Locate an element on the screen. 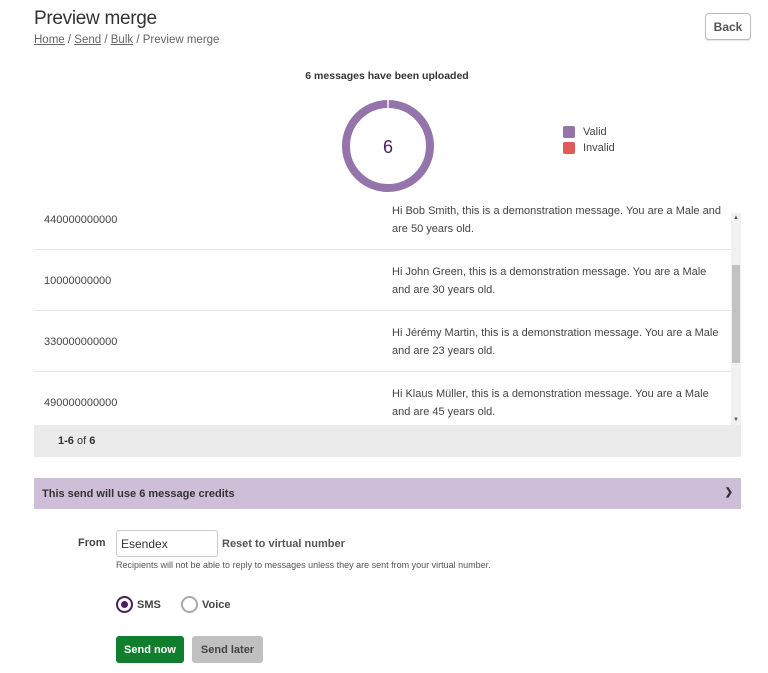 Image resolution: width=768 pixels, height=673 pixels. credits-panel-toggle: This send will use 6 message credits ❯ is located at coordinates (387, 493).